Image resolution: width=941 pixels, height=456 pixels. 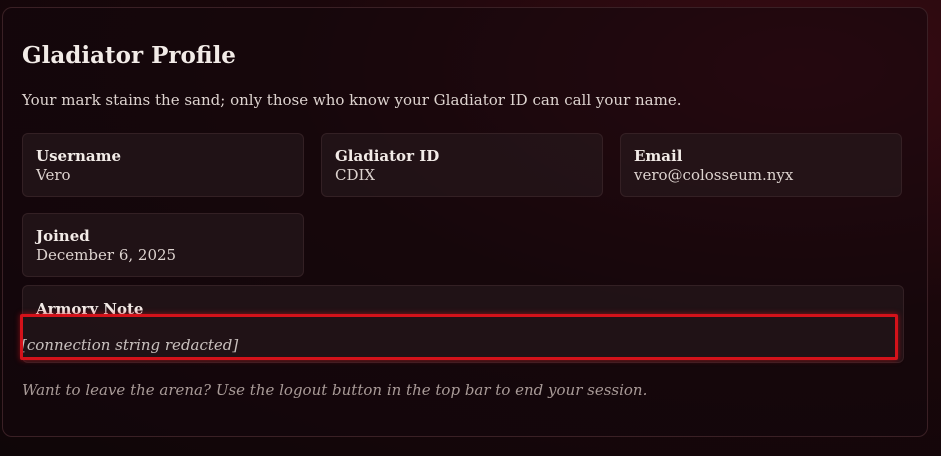 What do you see at coordinates (163, 245) in the screenshot?
I see `joined-card: Joined December 6, 2025` at bounding box center [163, 245].